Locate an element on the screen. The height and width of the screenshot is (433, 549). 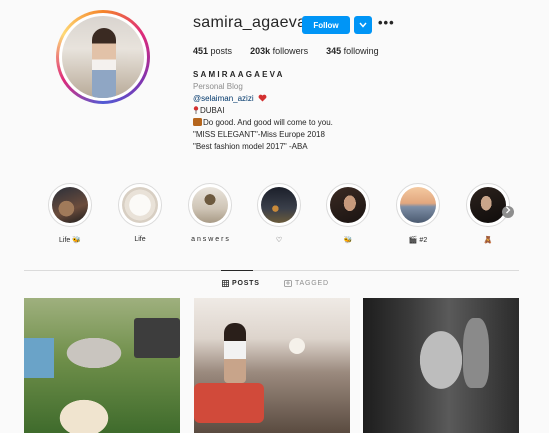
chevron-down-icon is located at coordinates (363, 25).